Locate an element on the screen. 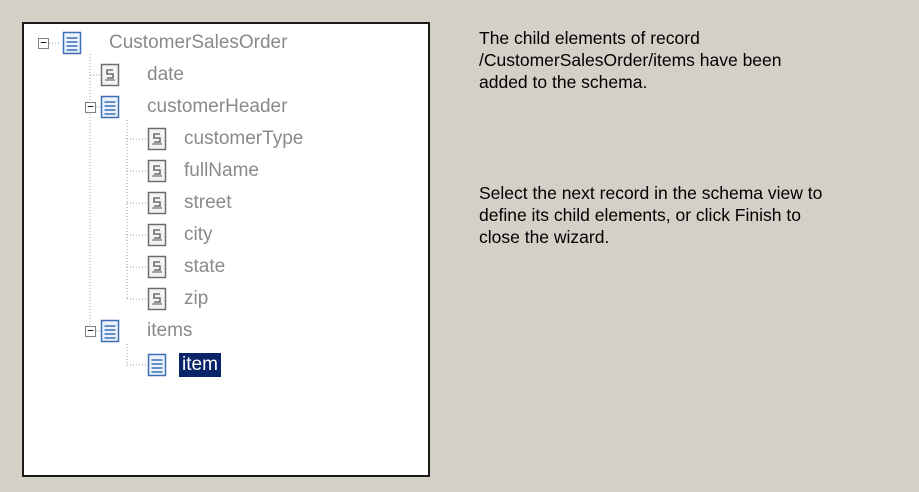 This screenshot has width=919, height=492. tree-node-customertype: customerType is located at coordinates (243, 139).